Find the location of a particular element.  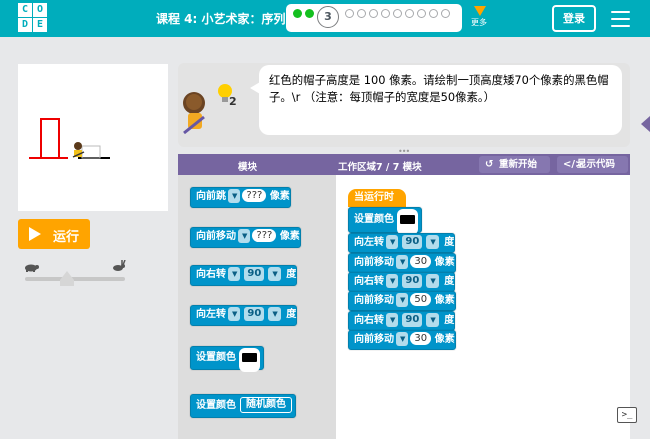

hamburger-menu-icon is located at coordinates (620, 21).